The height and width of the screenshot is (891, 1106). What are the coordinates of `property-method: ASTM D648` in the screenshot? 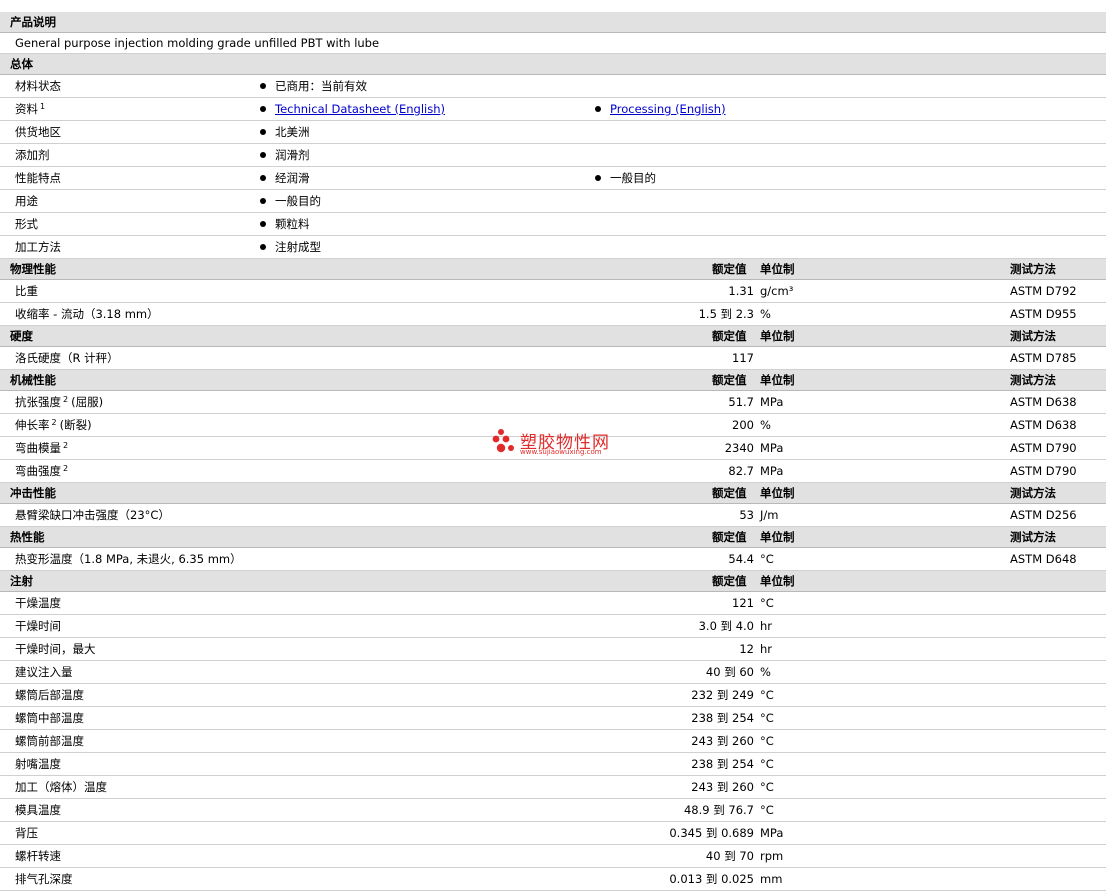 It's located at (1043, 559).